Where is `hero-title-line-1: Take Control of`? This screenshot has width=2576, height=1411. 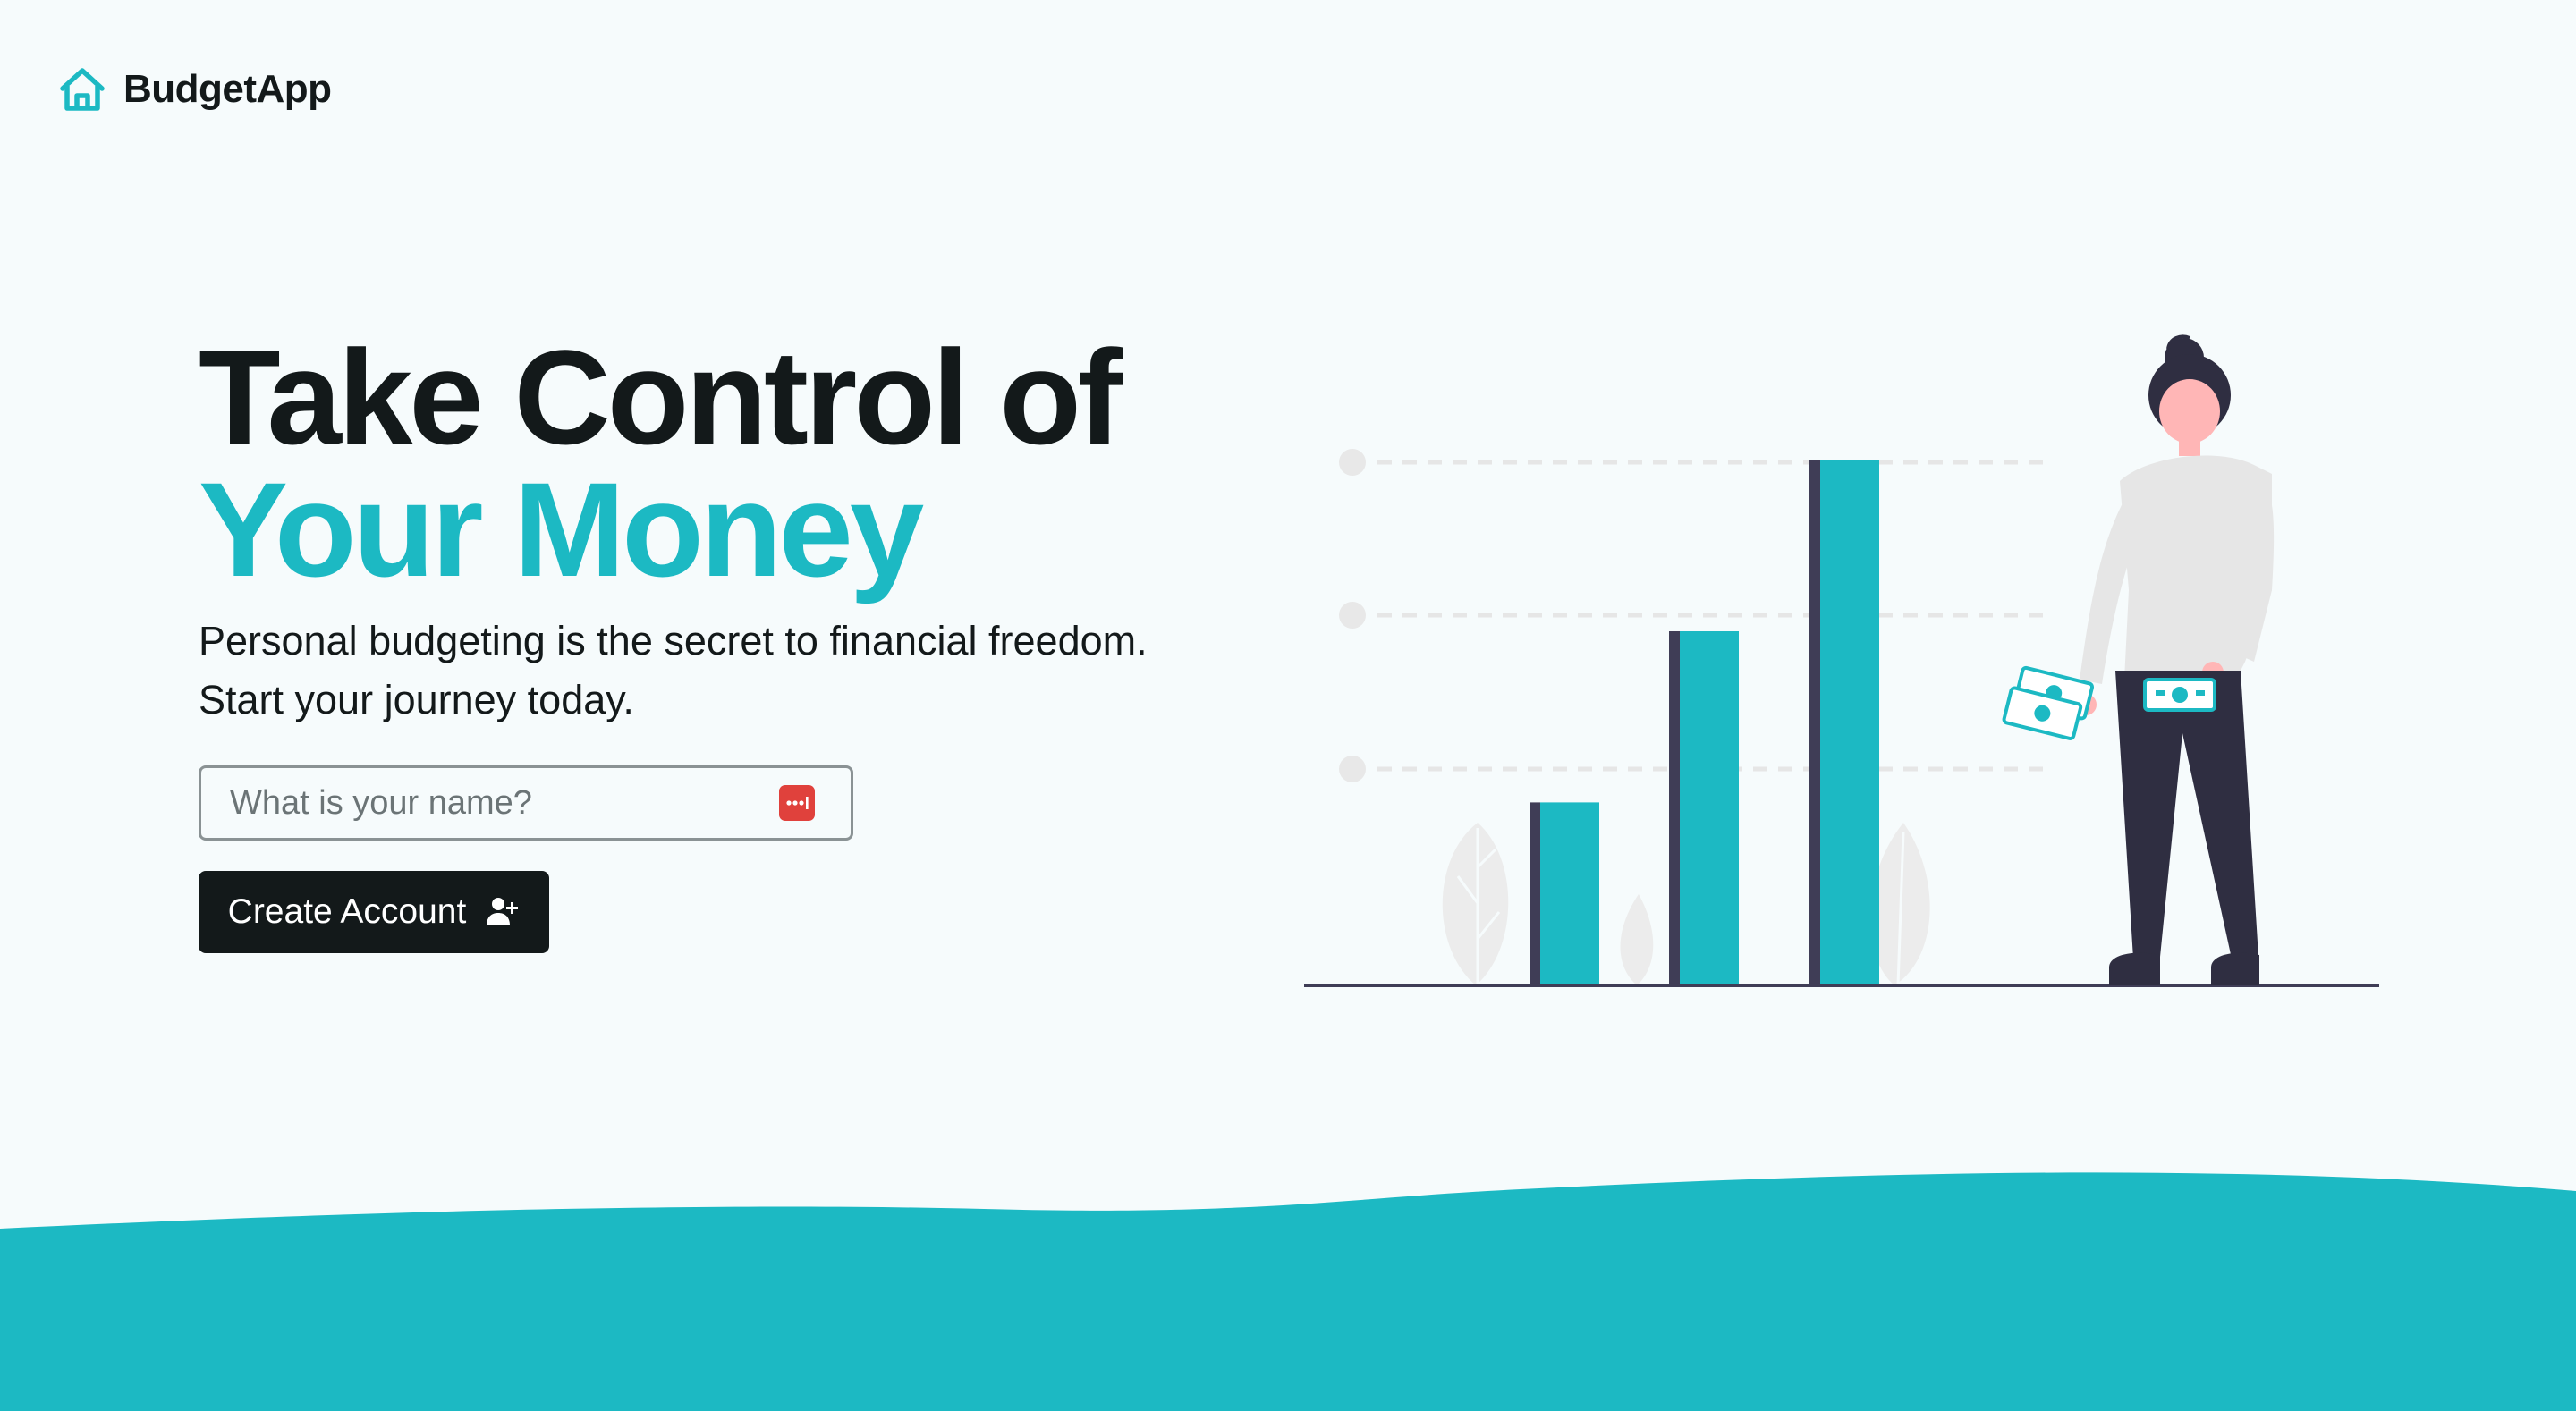 hero-title-line-1: Take Control of is located at coordinates (661, 397).